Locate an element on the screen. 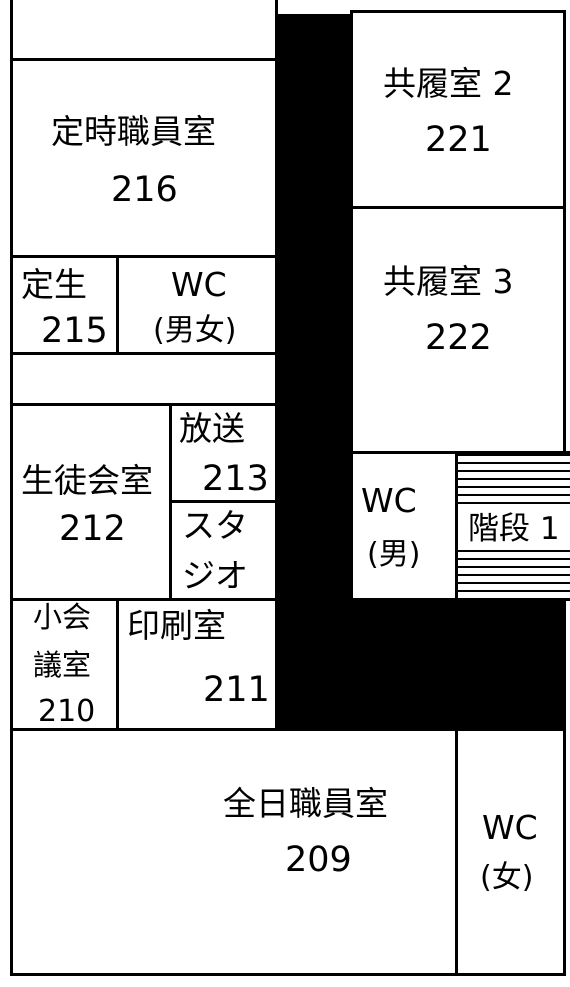 The width and height of the screenshot is (570, 987). room-213-name: 放送 is located at coordinates (212, 428).